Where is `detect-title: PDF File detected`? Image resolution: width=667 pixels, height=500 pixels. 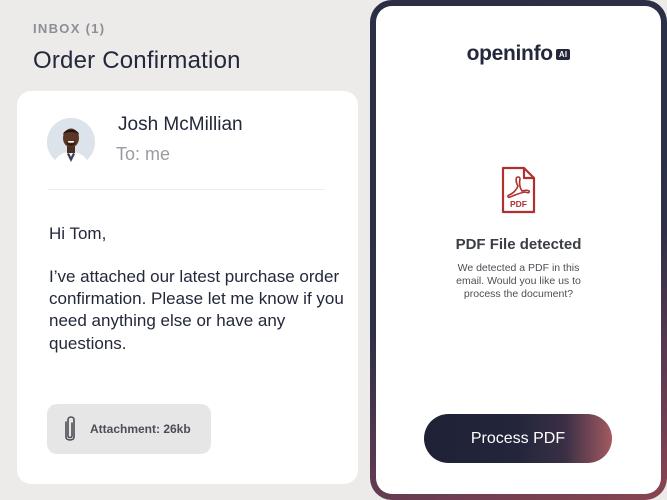
detect-title: PDF File detected is located at coordinates (518, 244).